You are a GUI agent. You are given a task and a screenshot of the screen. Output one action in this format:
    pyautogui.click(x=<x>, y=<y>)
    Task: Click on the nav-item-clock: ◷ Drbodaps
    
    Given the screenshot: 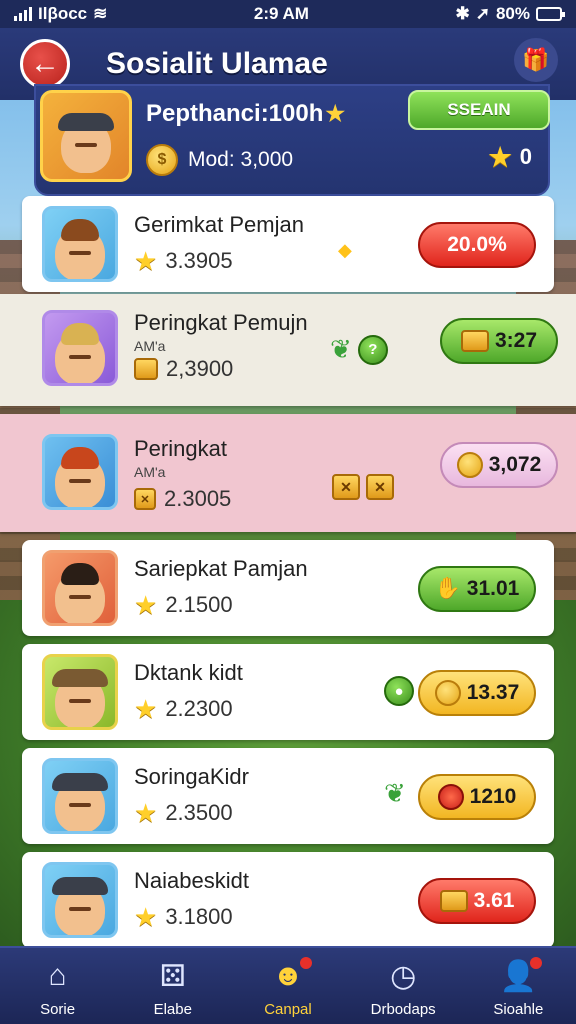 What is the action you would take?
    pyautogui.click(x=403, y=988)
    